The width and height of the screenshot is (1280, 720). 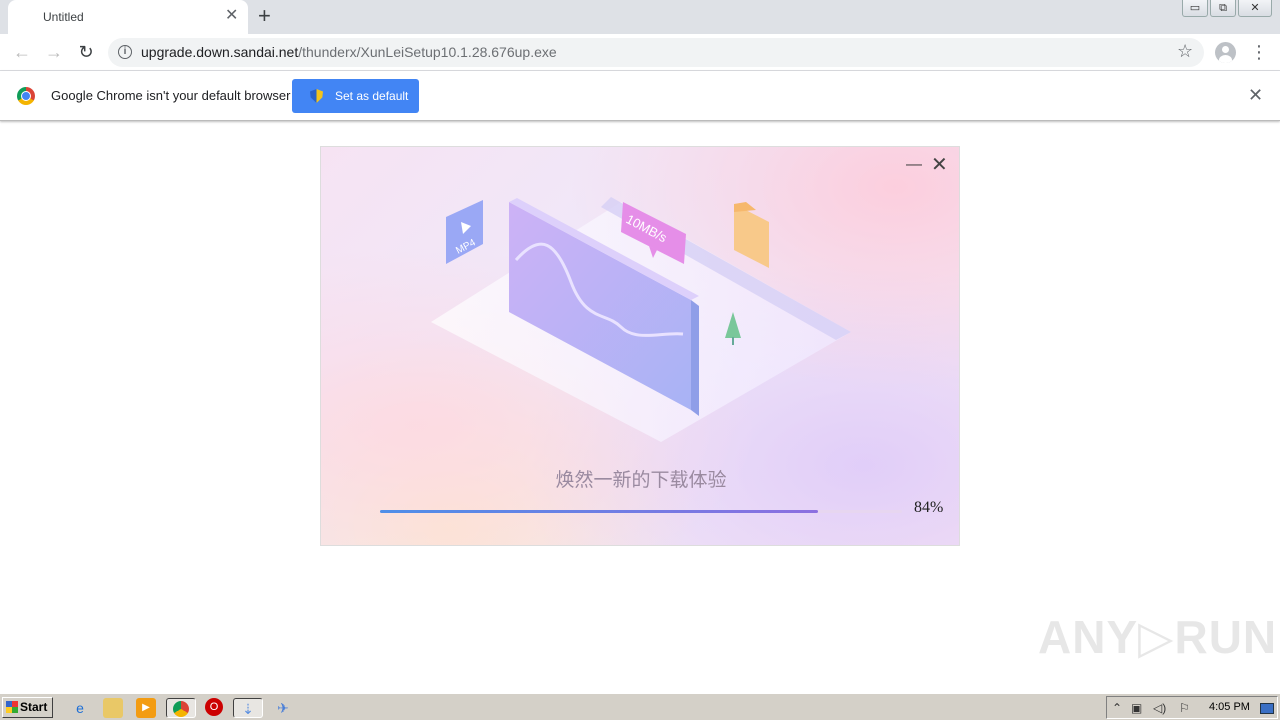 I want to click on installer-tagline: 焕然一新的下载体验, so click(x=641, y=480).